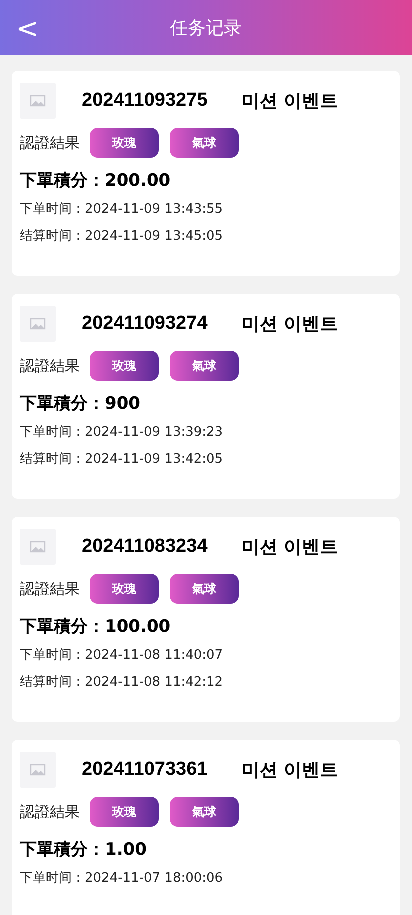  Describe the element at coordinates (96, 181) in the screenshot. I see `points-text: 下單積分：200.00` at that location.